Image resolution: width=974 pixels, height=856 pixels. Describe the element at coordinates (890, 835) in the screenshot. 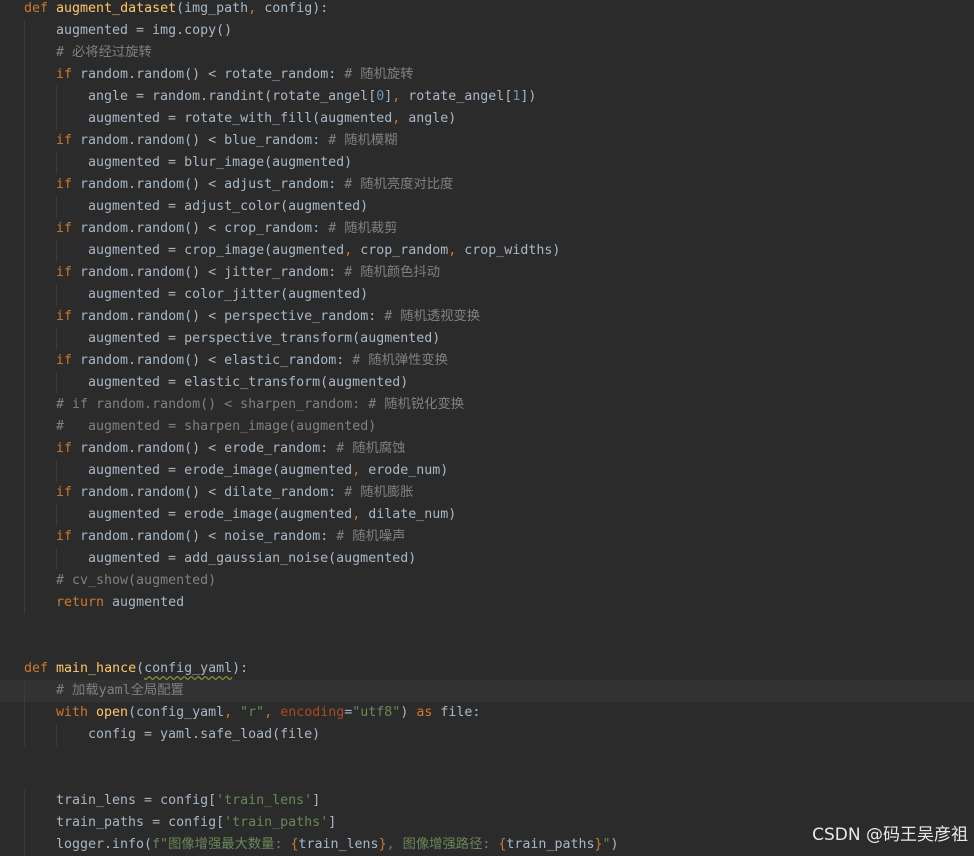

I see `csdn-watermark: CSDN @码王吴彦祖` at that location.